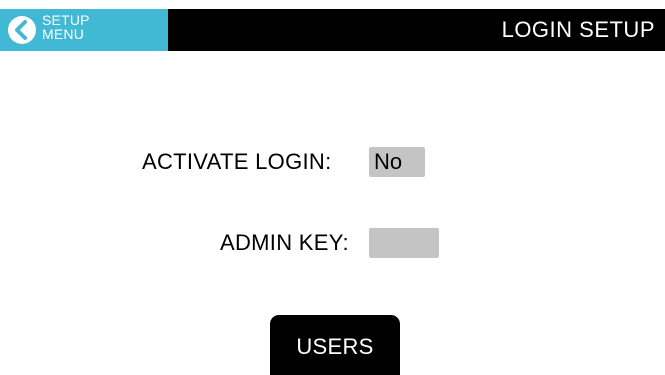 This screenshot has width=665, height=375. Describe the element at coordinates (237, 161) in the screenshot. I see `activate-login-label: ACTIVATE LOGIN:` at that location.